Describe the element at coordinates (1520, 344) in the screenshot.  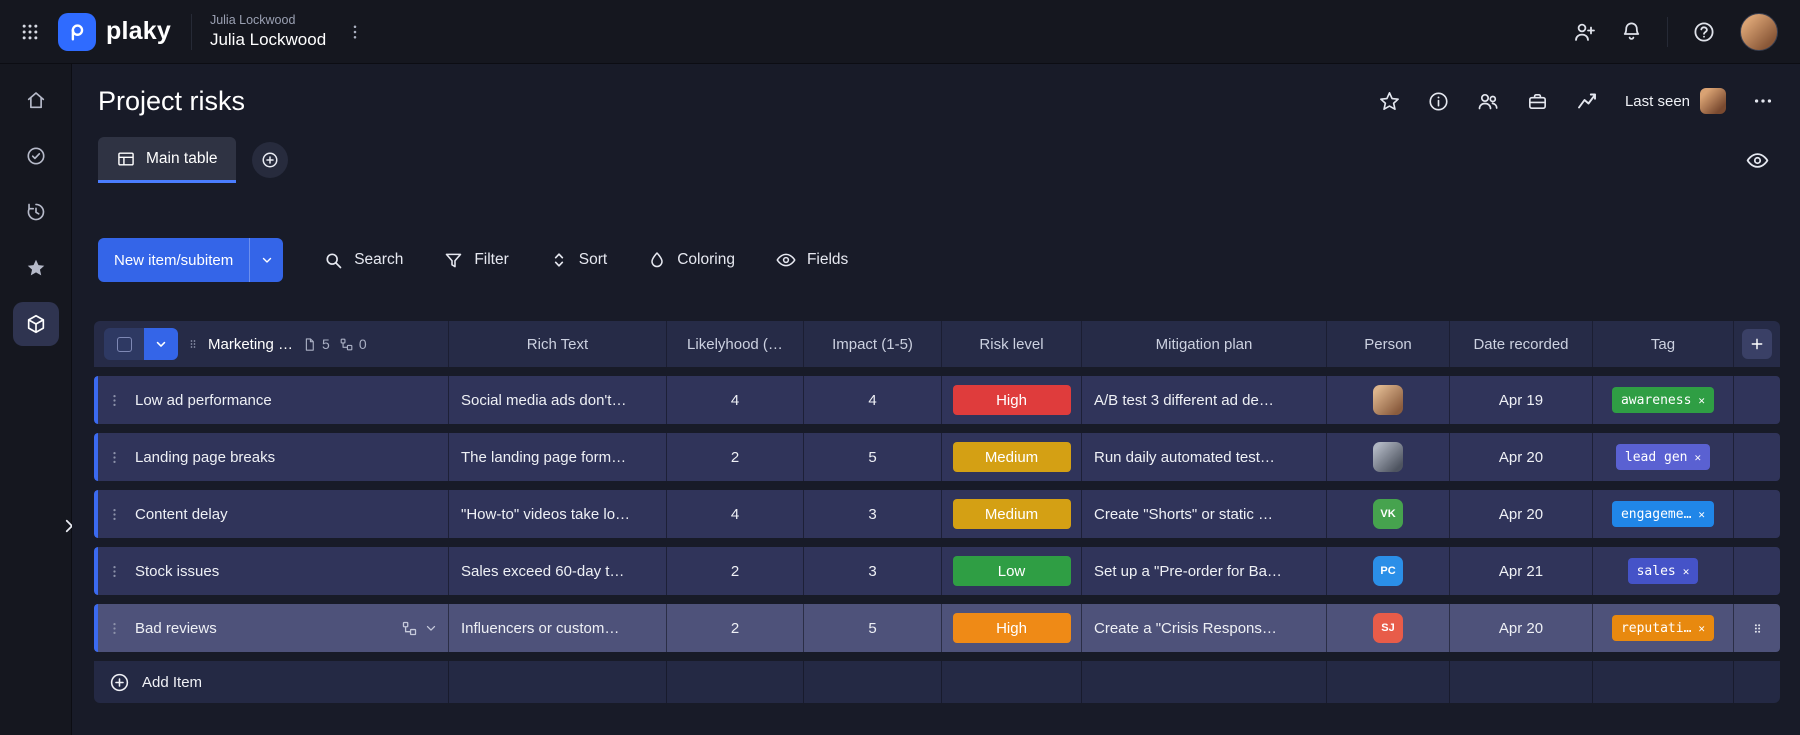
I see `column-header-date: Date recorded` at that location.